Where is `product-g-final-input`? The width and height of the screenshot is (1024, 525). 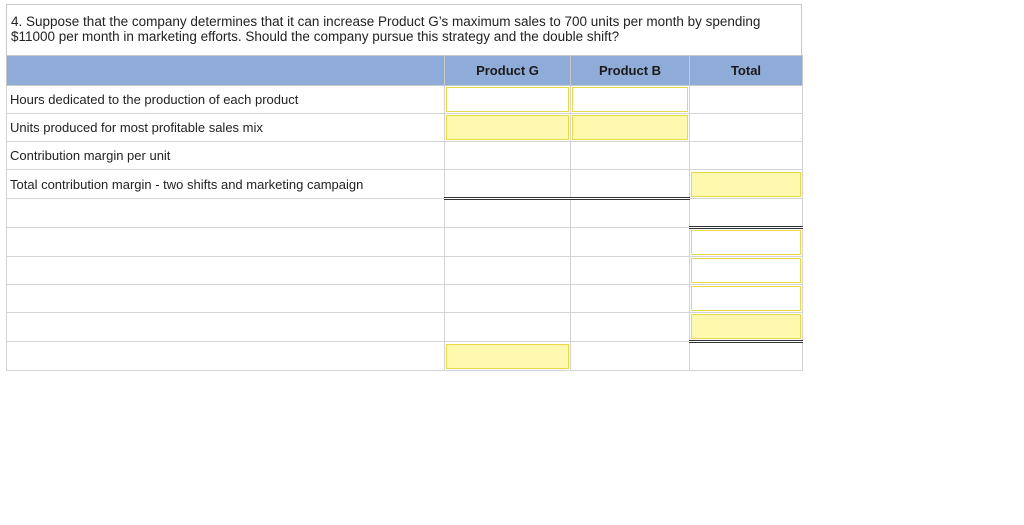 product-g-final-input is located at coordinates (507, 356).